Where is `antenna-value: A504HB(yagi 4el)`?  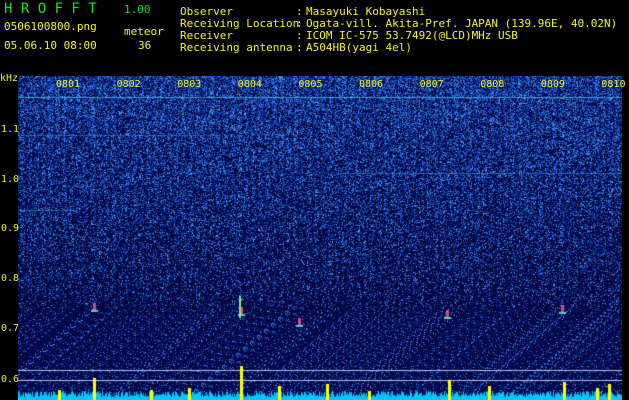
antenna-value: A504HB(yagi 4el) is located at coordinates (359, 47).